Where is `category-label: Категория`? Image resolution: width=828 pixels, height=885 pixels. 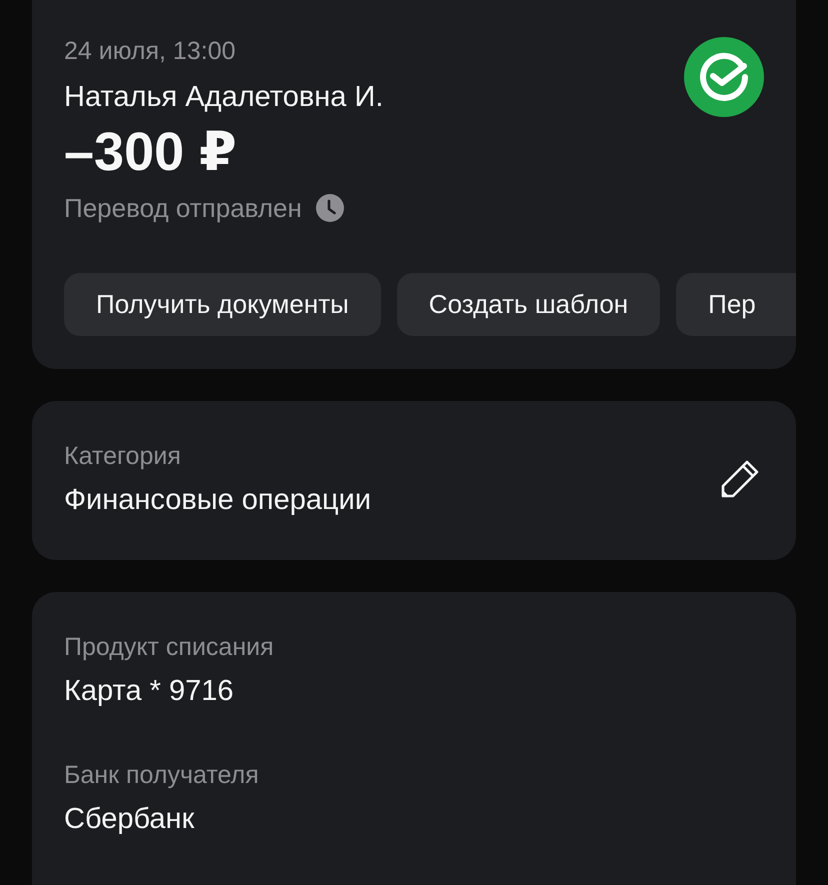
category-label: Категория is located at coordinates (123, 456).